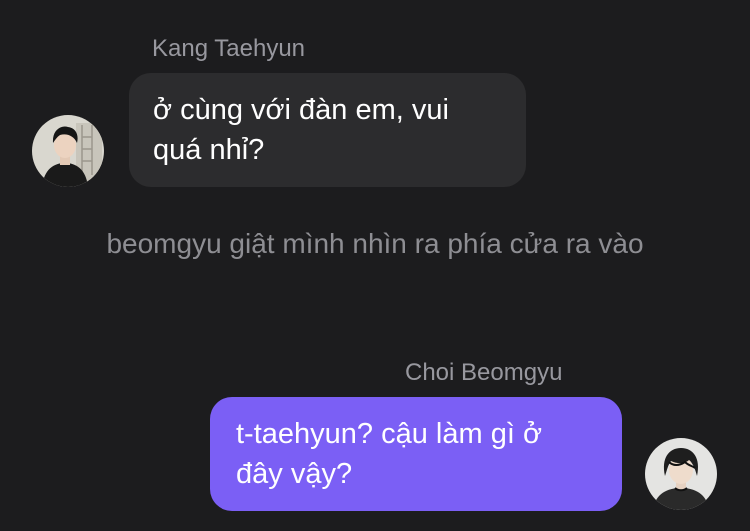 This screenshot has width=750, height=531. What do you see at coordinates (301, 130) in the screenshot?
I see `message-text: ở cùng với đàn em, vui quá nhỉ?` at bounding box center [301, 130].